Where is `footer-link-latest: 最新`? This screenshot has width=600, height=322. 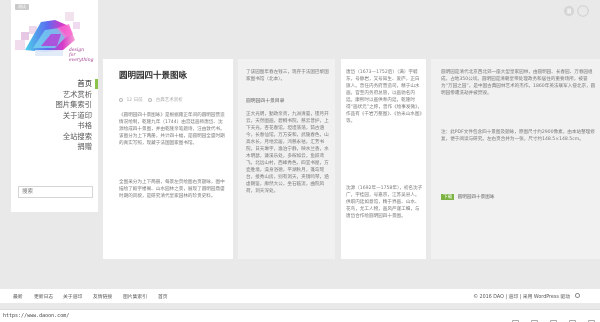
footer-link-latest: 最新 is located at coordinates (18, 296).